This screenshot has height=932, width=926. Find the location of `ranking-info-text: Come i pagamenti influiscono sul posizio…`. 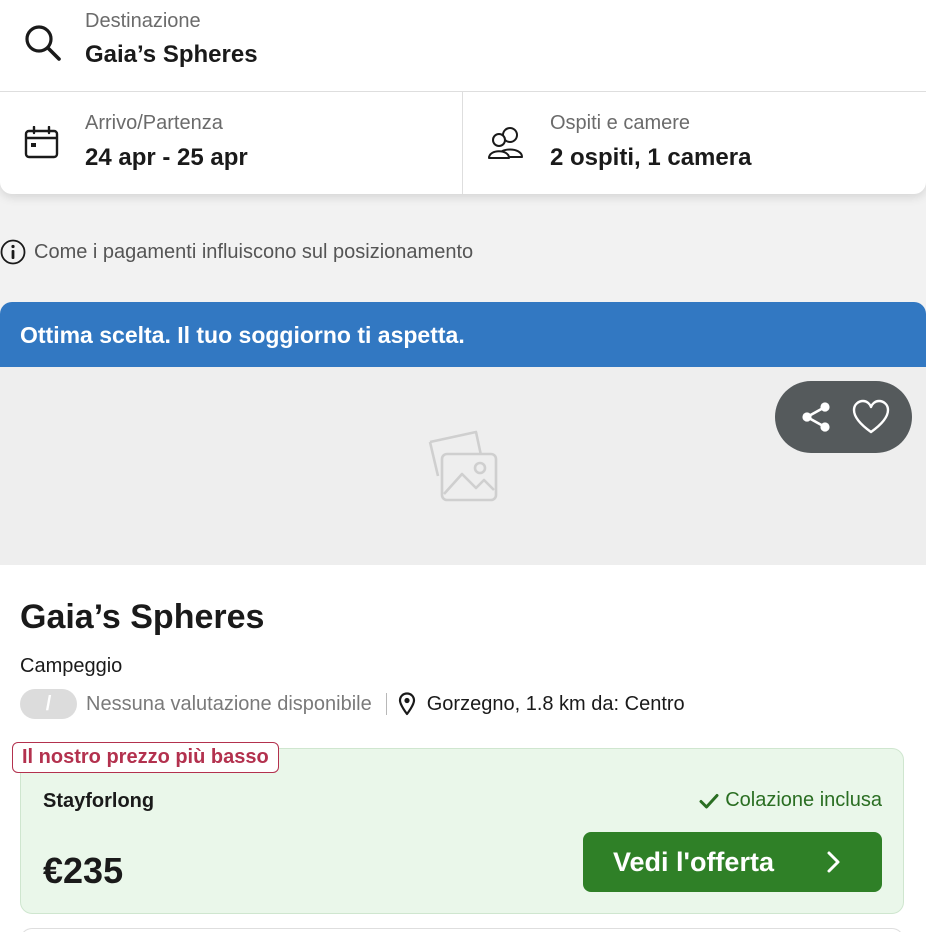

ranking-info-text: Come i pagamenti influiscono sul posizio… is located at coordinates (254, 251).